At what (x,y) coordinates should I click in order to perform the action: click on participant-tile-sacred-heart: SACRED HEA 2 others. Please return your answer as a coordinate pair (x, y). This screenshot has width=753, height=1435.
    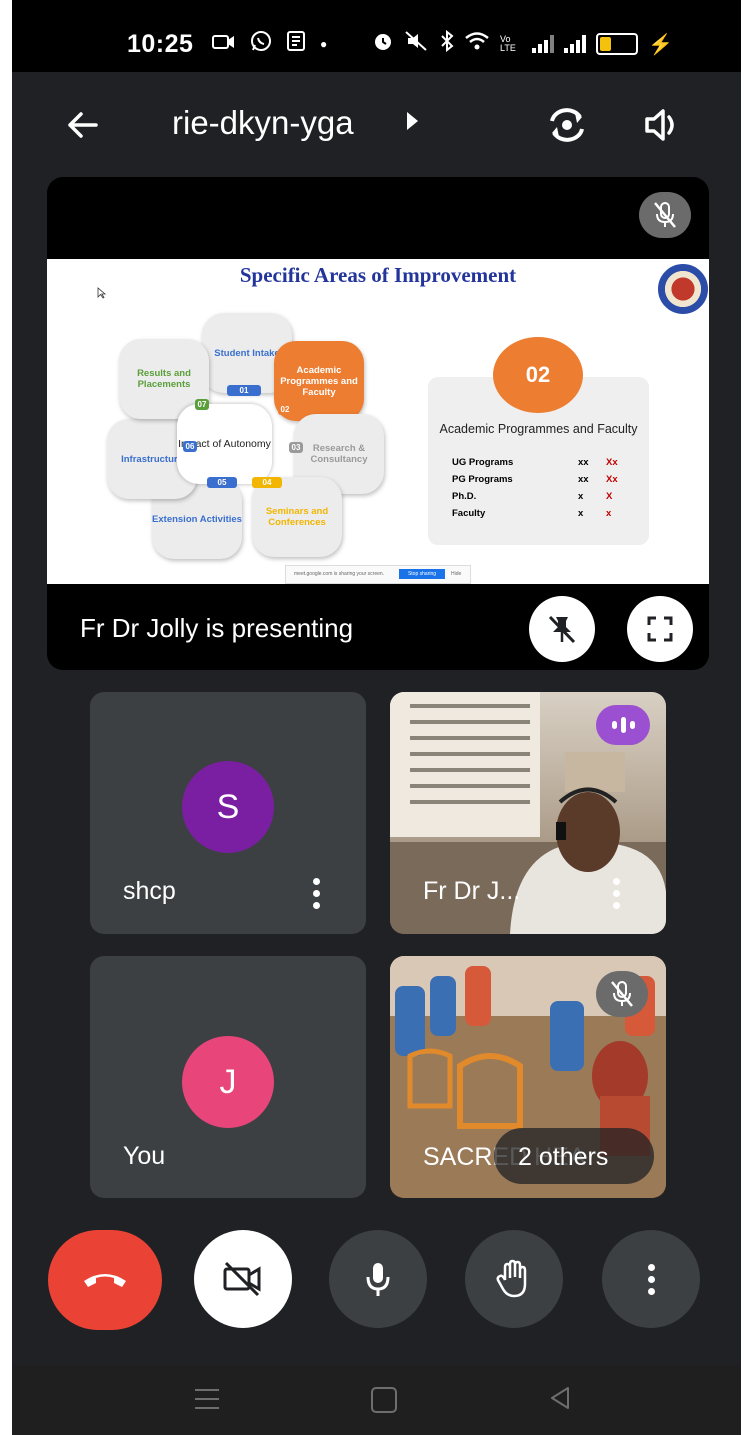
    Looking at the image, I should click on (528, 1077).